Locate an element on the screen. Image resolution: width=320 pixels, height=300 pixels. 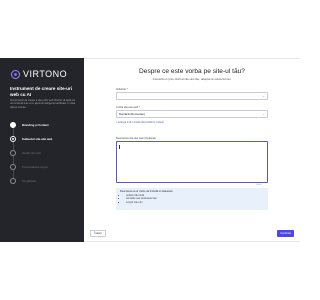
step-label: Previzualizare layout is located at coordinates (35, 167).